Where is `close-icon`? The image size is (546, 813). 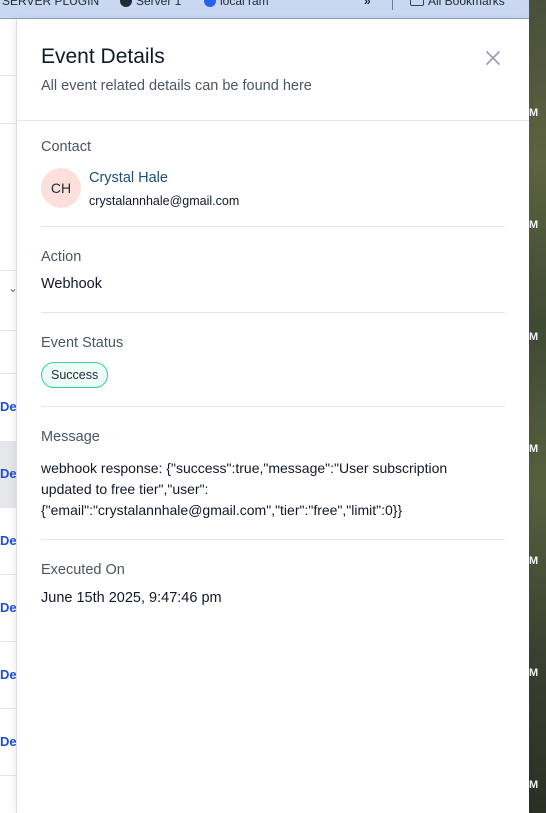
close-icon is located at coordinates (493, 58).